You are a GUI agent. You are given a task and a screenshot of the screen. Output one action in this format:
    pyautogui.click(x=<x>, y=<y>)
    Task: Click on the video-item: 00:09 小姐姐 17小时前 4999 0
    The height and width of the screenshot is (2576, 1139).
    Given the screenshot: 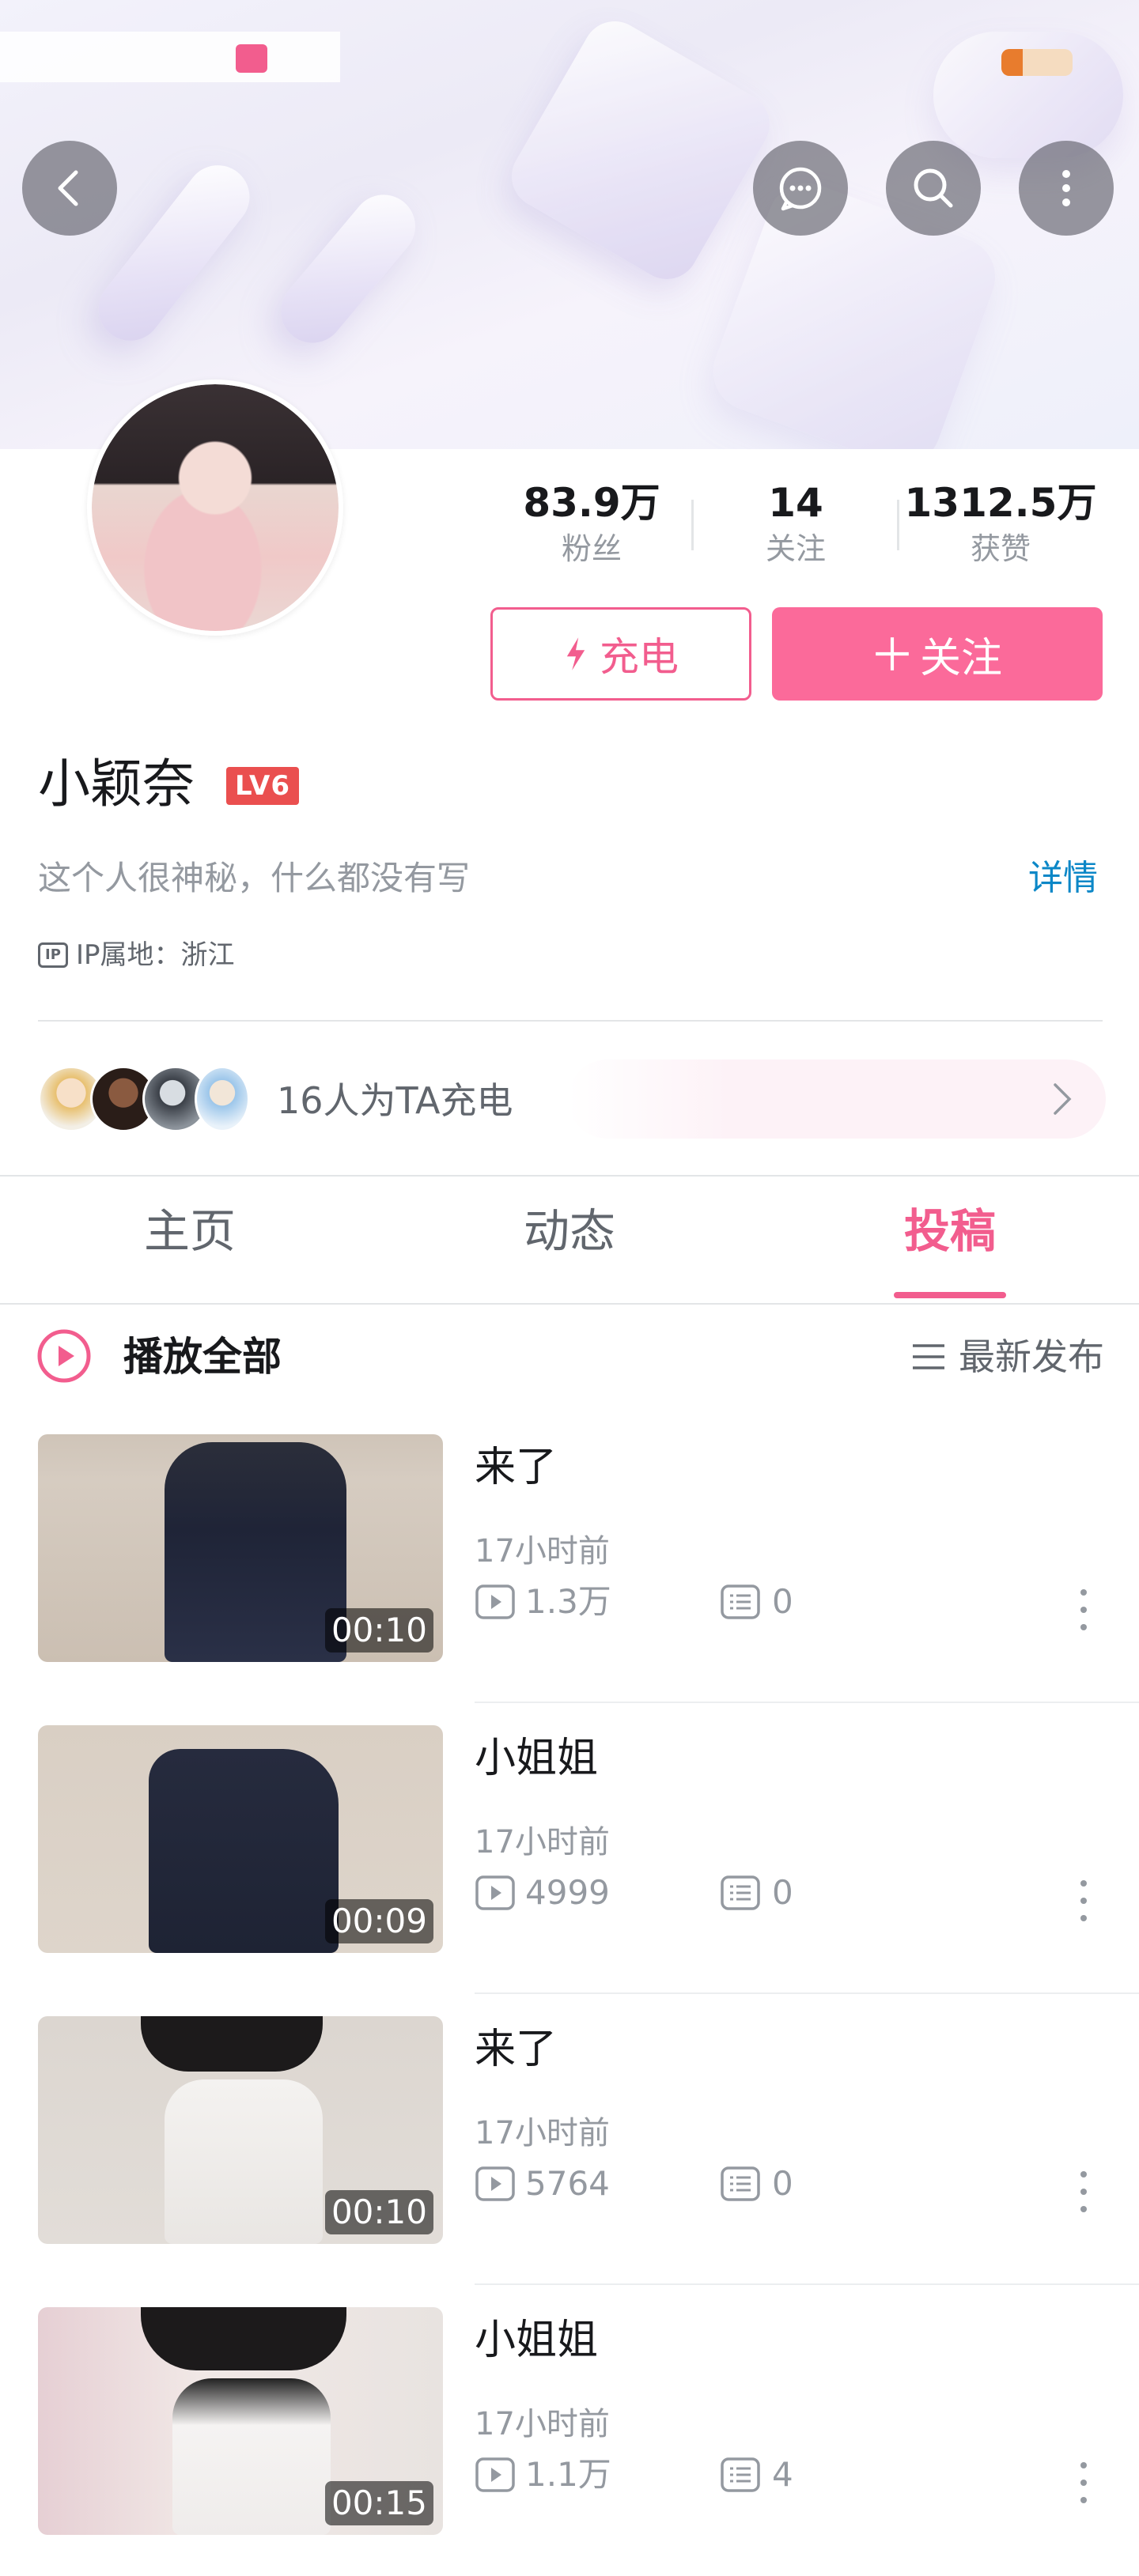 What is the action you would take?
    pyautogui.click(x=569, y=1848)
    